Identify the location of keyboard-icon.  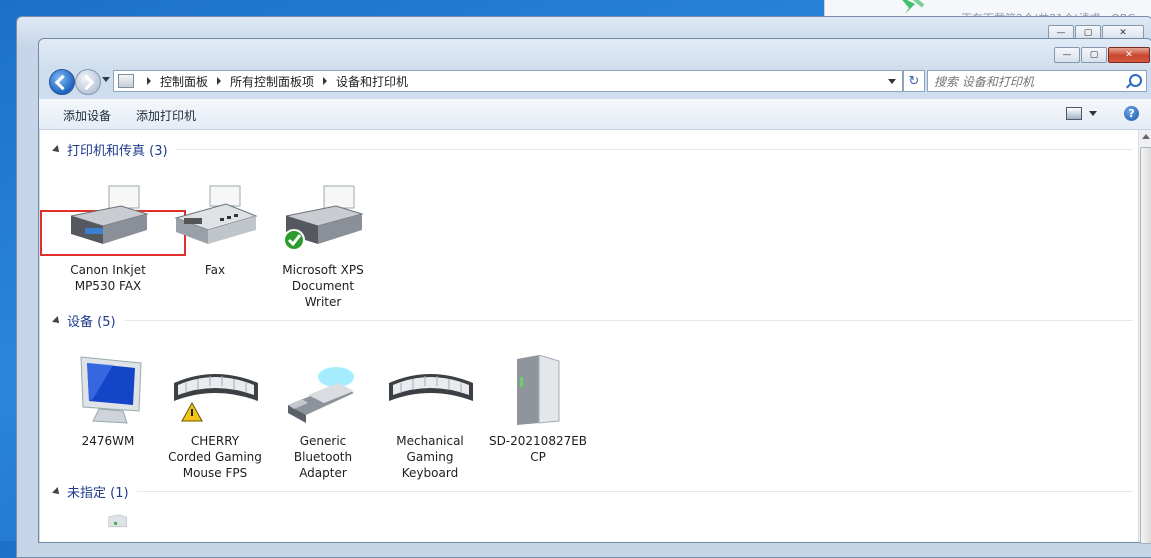
(431, 387).